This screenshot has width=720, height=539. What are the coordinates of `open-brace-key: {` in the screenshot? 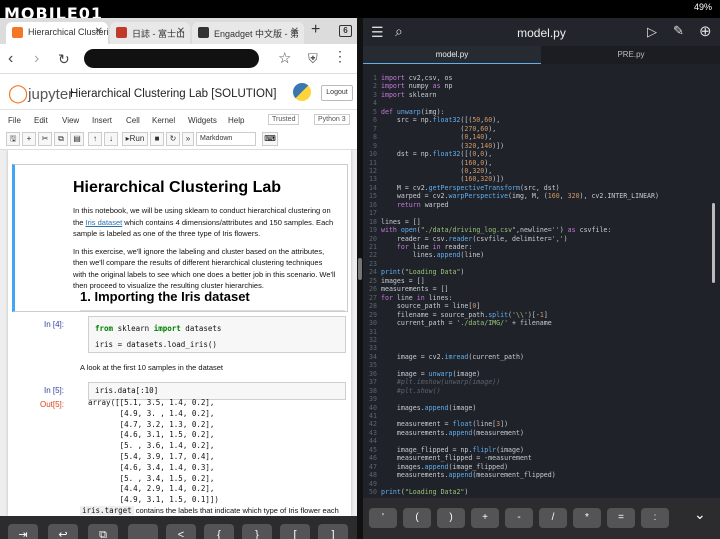 It's located at (219, 531).